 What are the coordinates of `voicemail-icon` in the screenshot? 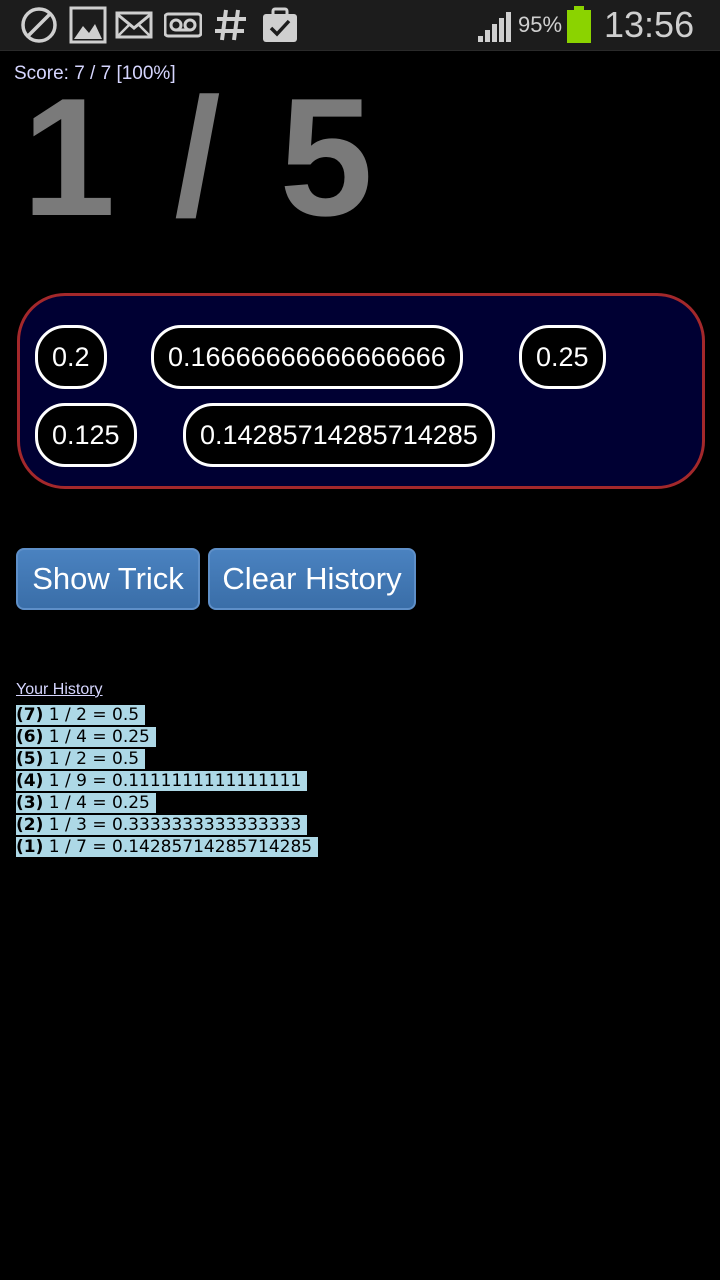 It's located at (183, 25).